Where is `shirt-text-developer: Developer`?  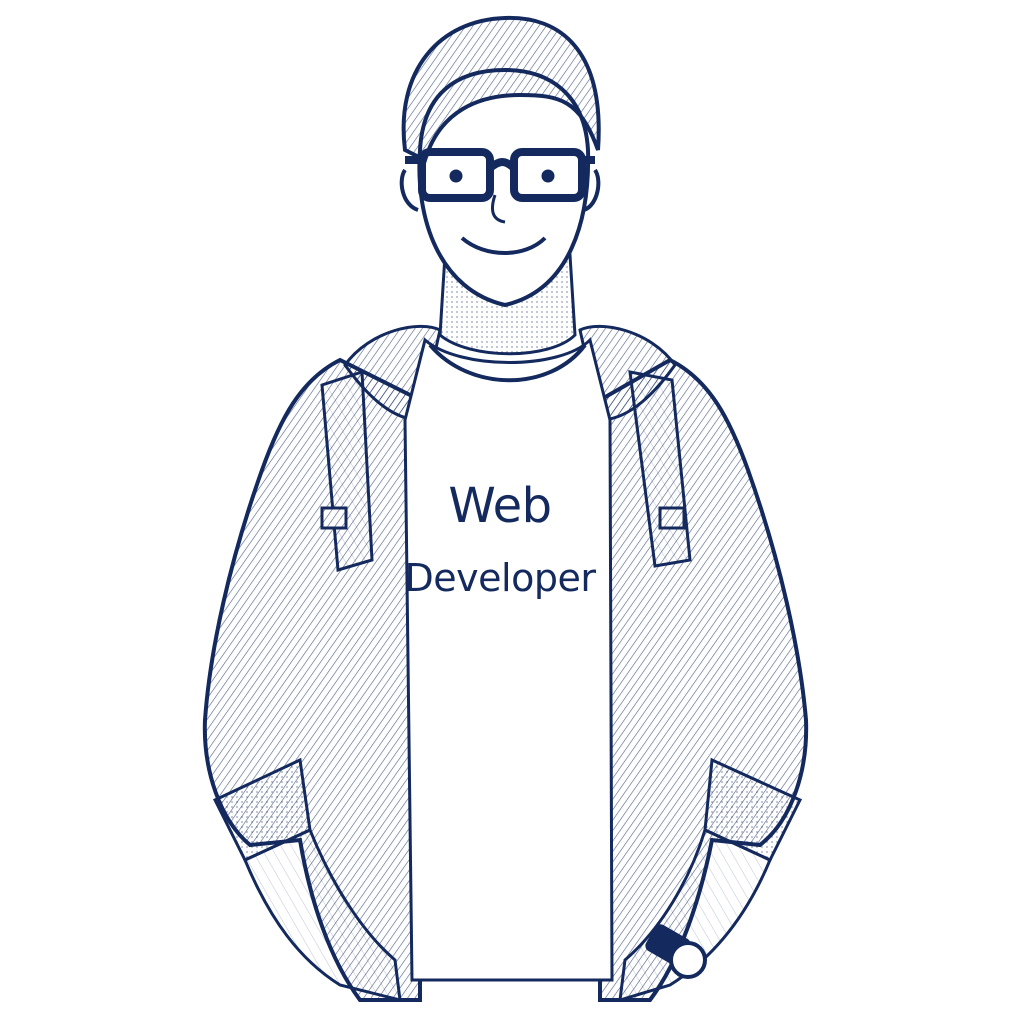 shirt-text-developer: Developer is located at coordinates (500, 578).